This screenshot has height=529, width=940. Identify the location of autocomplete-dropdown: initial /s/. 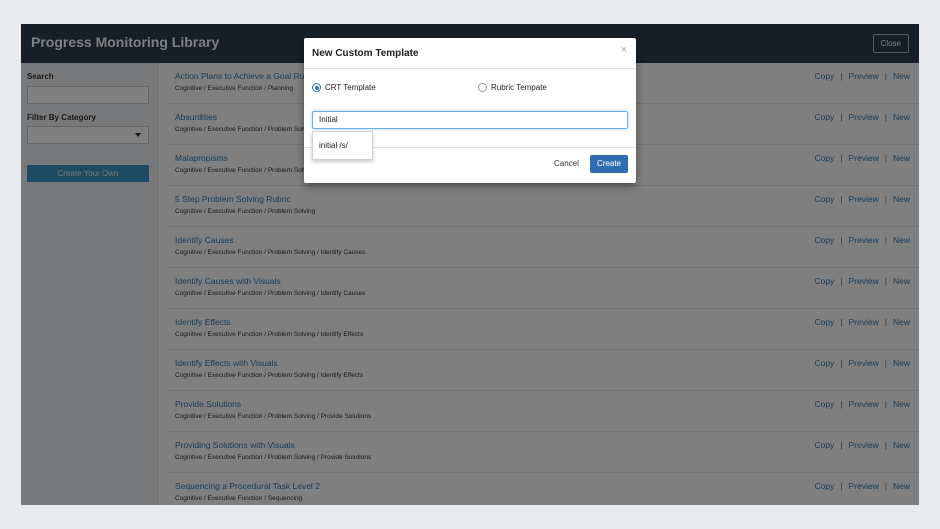
(342, 145).